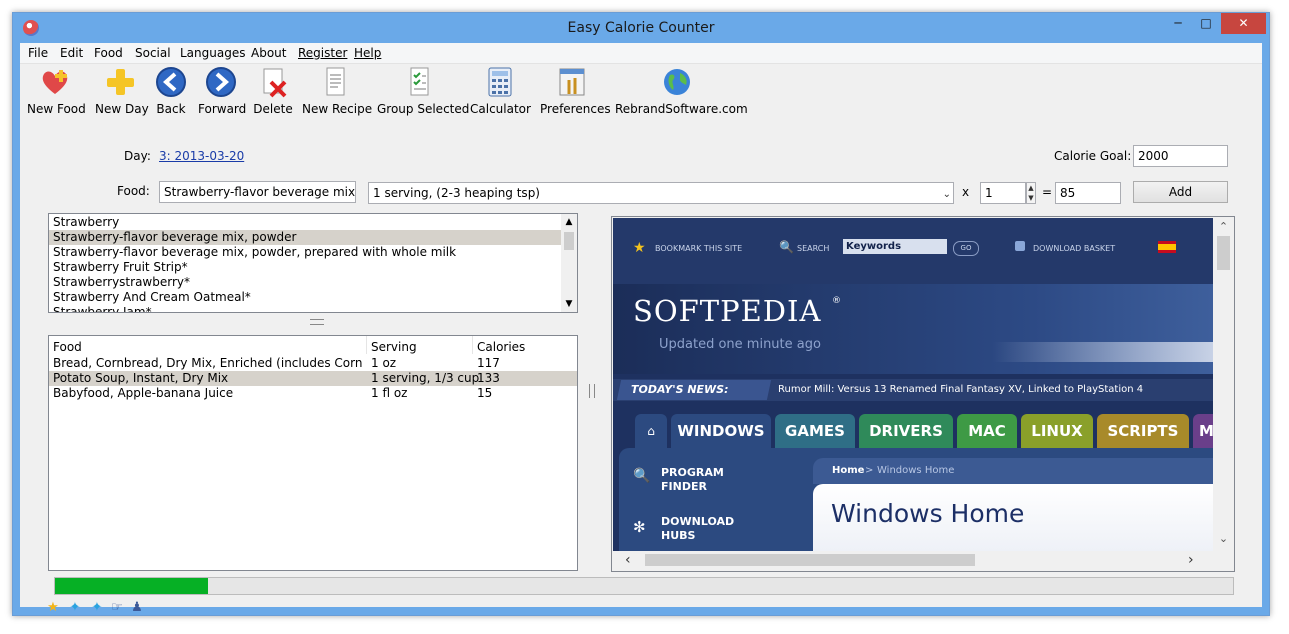  I want to click on tab-linux: LINUX, so click(1057, 431).